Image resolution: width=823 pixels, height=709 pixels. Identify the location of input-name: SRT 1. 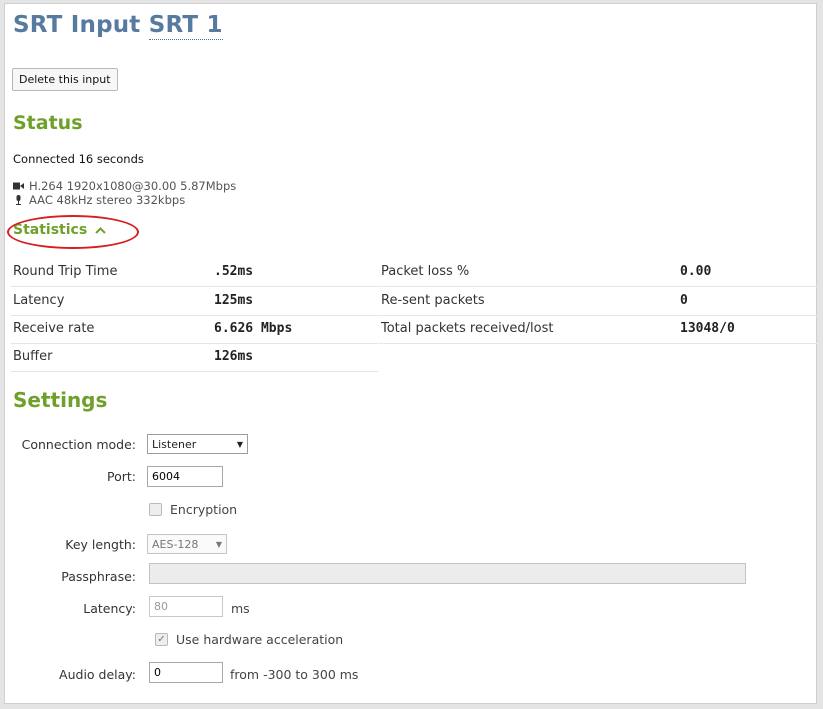
(185, 26).